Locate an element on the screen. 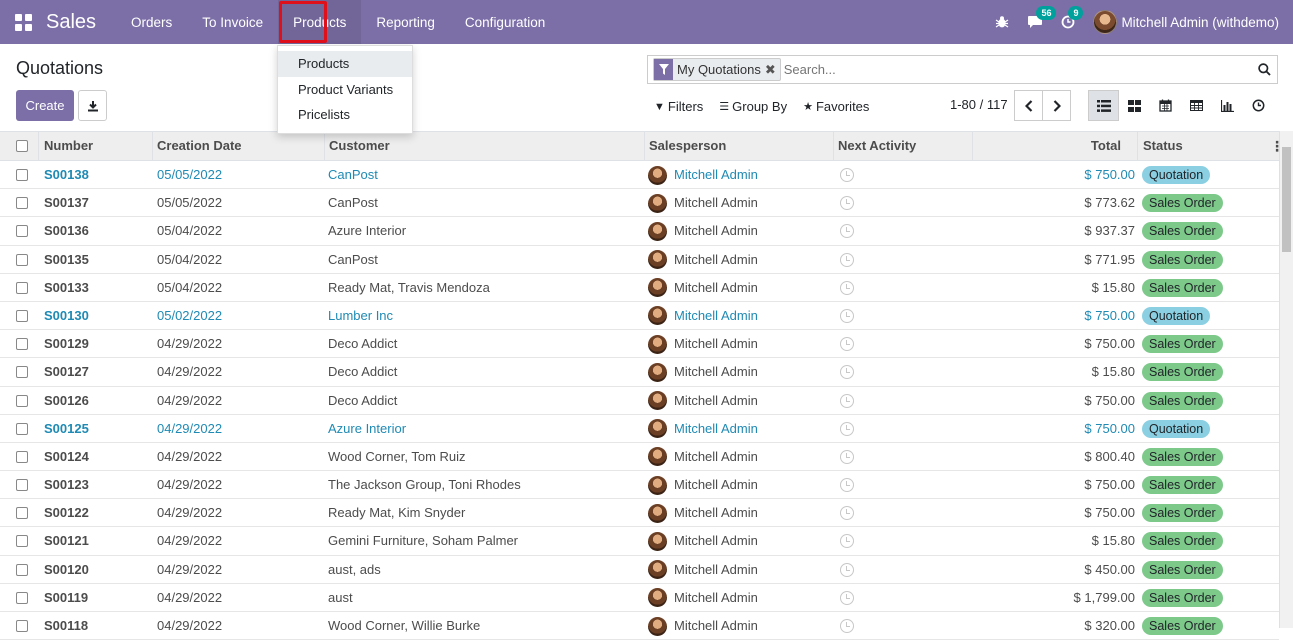 This screenshot has width=1293, height=640. scrollbar-thumb is located at coordinates (1286, 199).